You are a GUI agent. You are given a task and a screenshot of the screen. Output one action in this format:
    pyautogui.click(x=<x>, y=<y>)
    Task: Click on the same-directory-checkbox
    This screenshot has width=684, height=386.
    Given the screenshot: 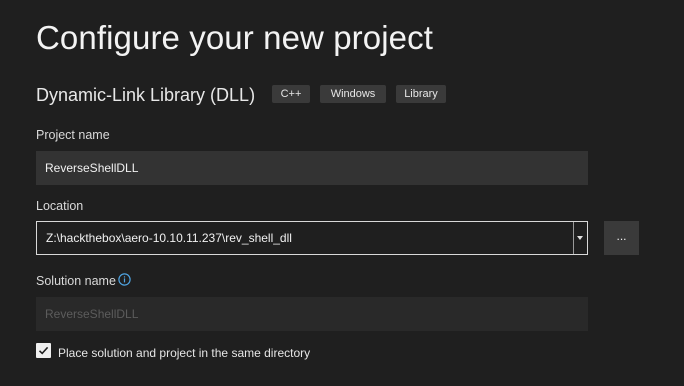 What is the action you would take?
    pyautogui.click(x=43, y=350)
    